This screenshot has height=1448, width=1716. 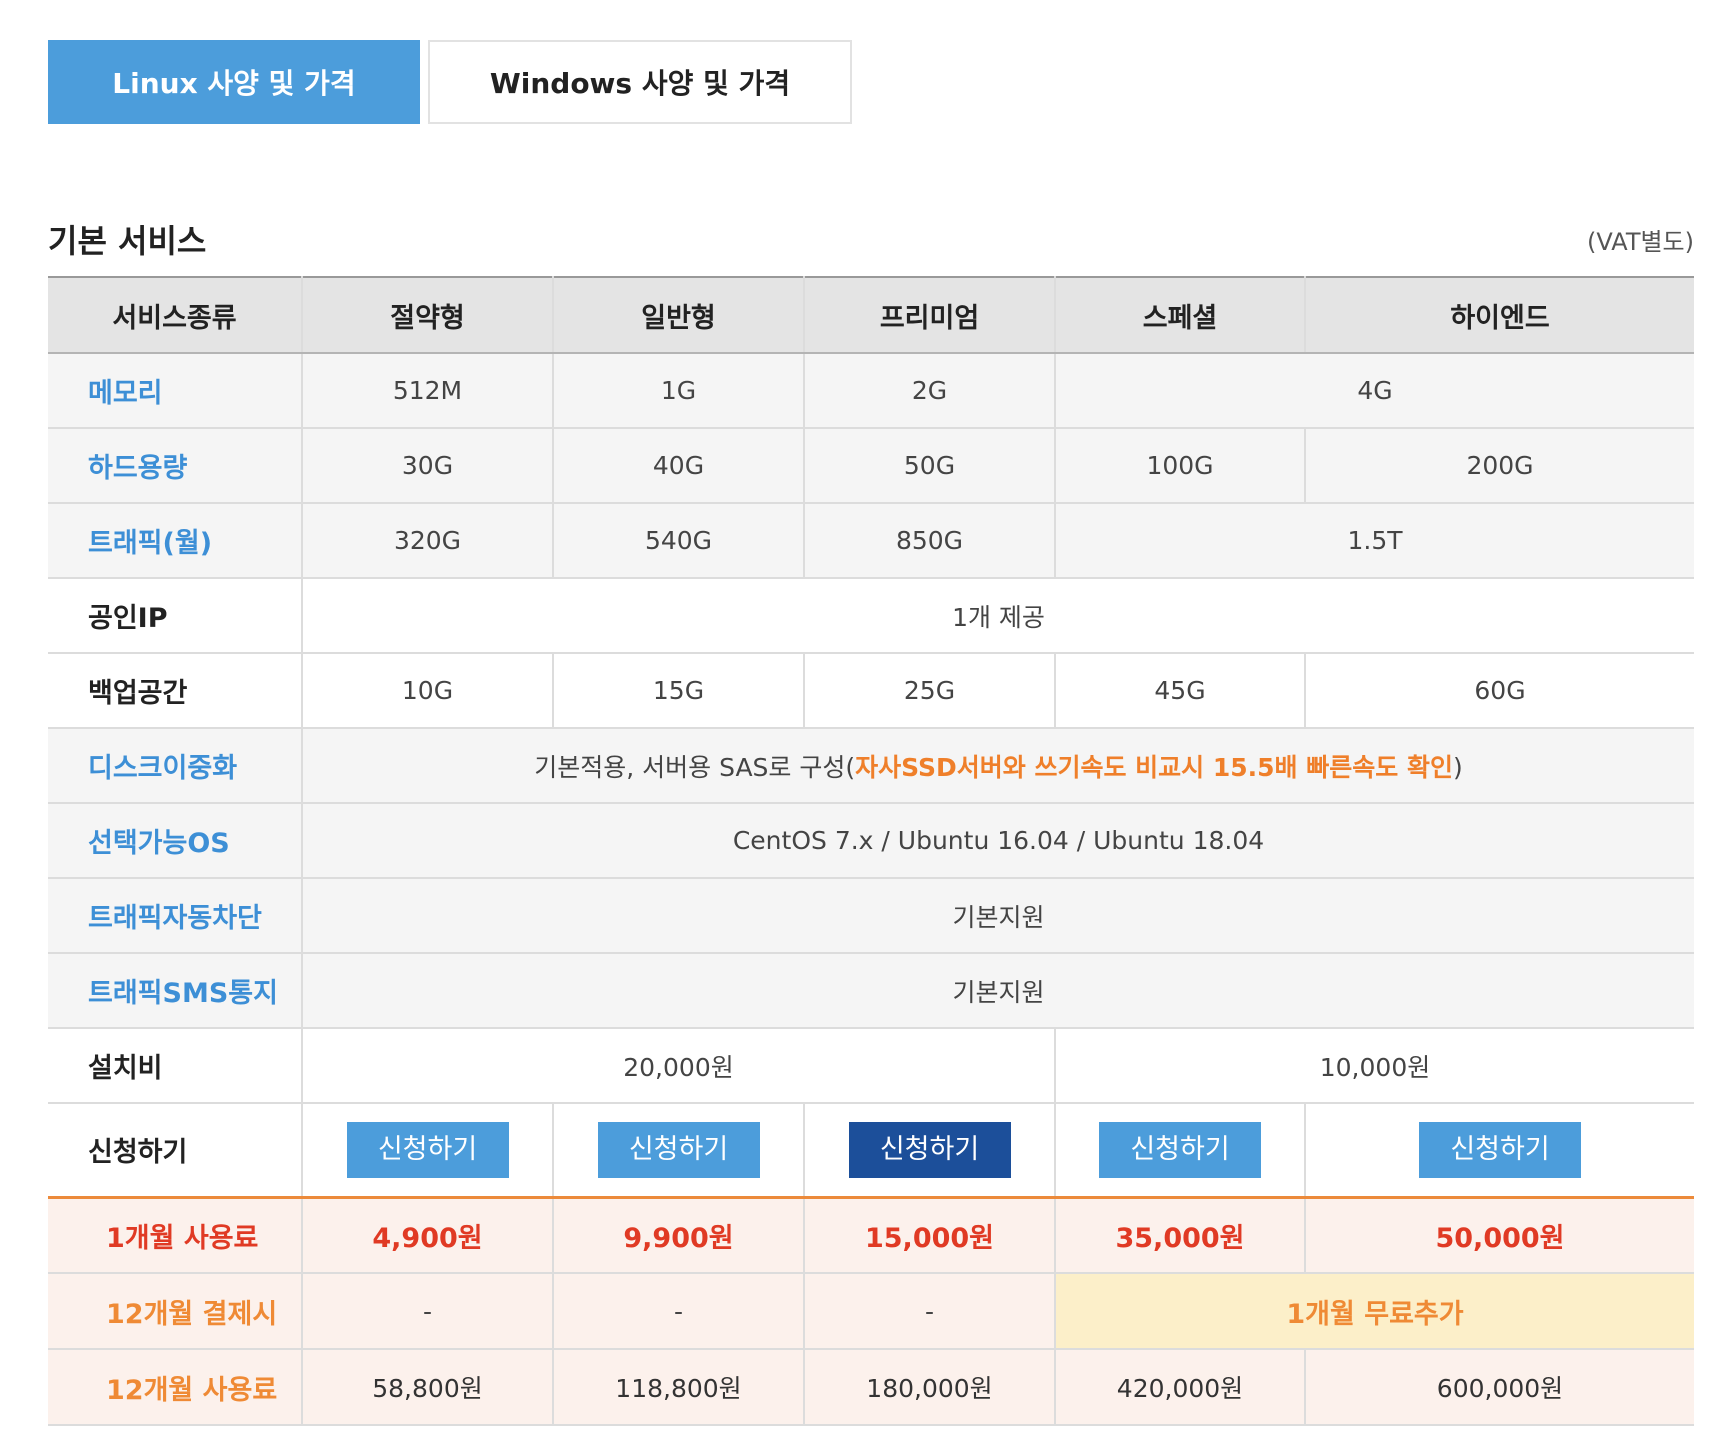 I want to click on cell: 200G, so click(x=1499, y=466).